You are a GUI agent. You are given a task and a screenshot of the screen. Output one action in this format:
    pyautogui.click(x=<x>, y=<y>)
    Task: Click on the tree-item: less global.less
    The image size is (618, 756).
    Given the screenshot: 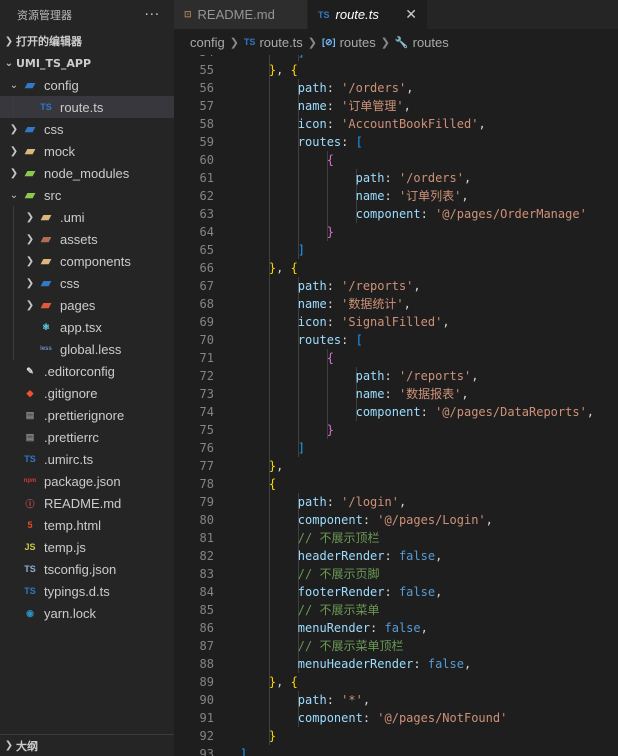 What is the action you would take?
    pyautogui.click(x=87, y=349)
    